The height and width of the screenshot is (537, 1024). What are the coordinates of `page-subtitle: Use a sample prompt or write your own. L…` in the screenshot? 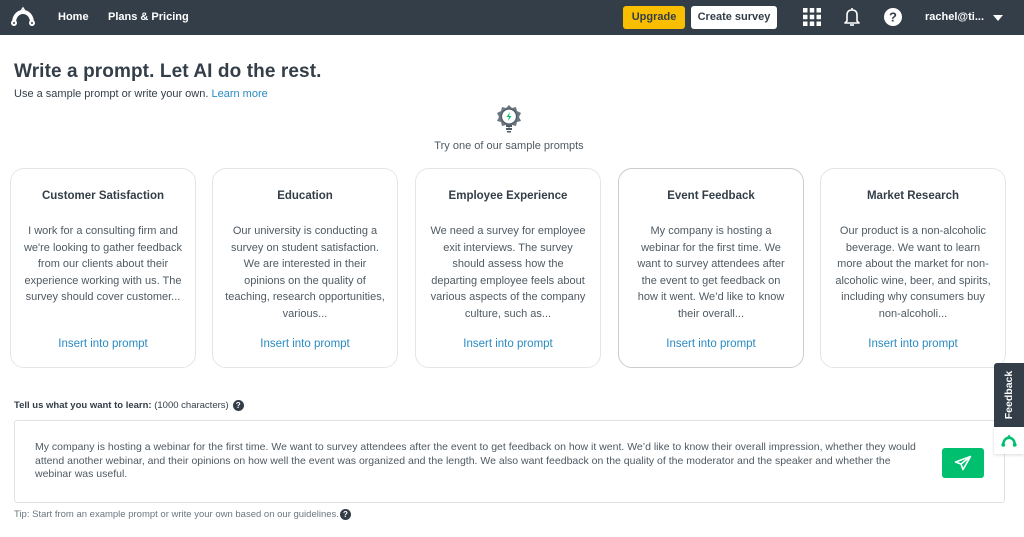 It's located at (141, 94).